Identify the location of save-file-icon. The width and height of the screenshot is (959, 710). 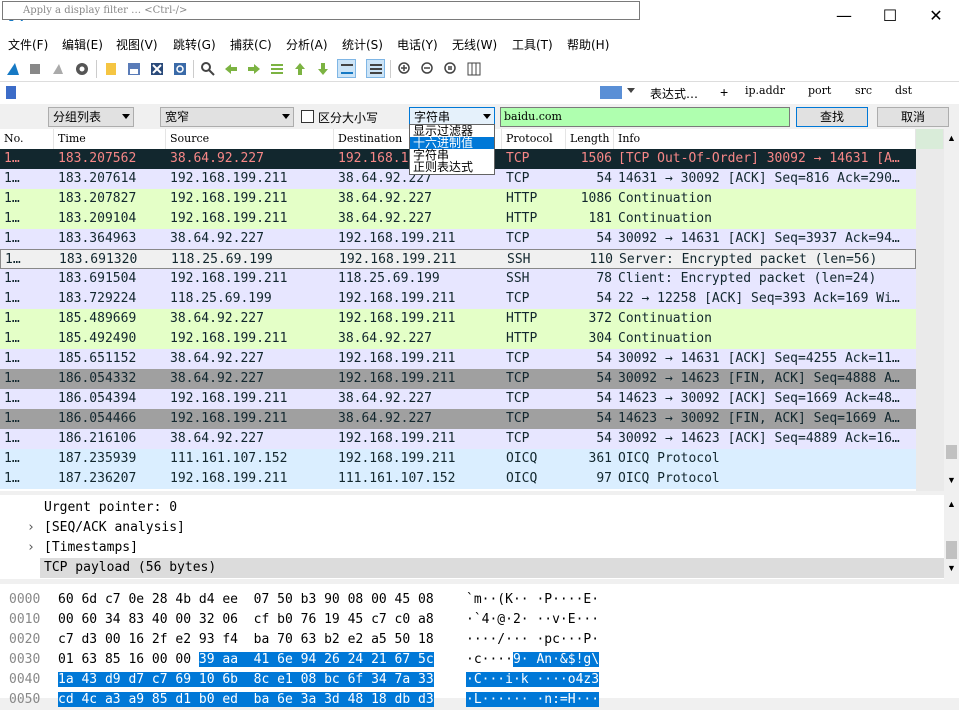
(133, 68).